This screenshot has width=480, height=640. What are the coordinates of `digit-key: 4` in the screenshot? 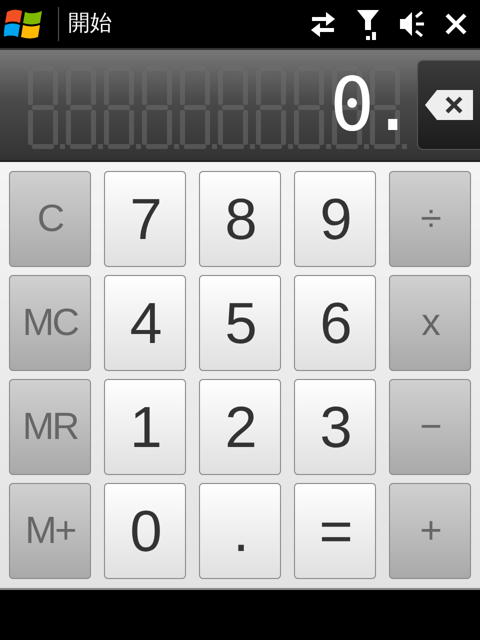 It's located at (145, 323).